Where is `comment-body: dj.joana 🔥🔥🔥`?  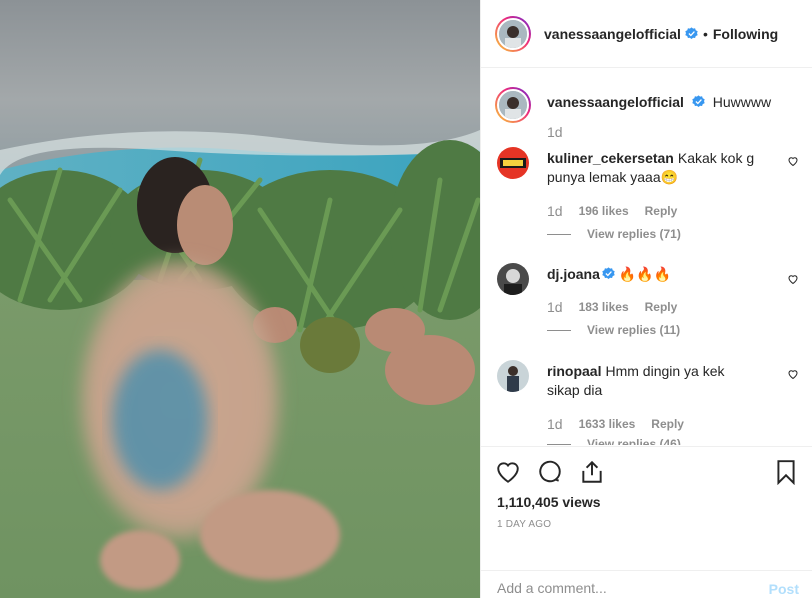 comment-body: dj.joana 🔥🔥🔥 is located at coordinates (652, 274).